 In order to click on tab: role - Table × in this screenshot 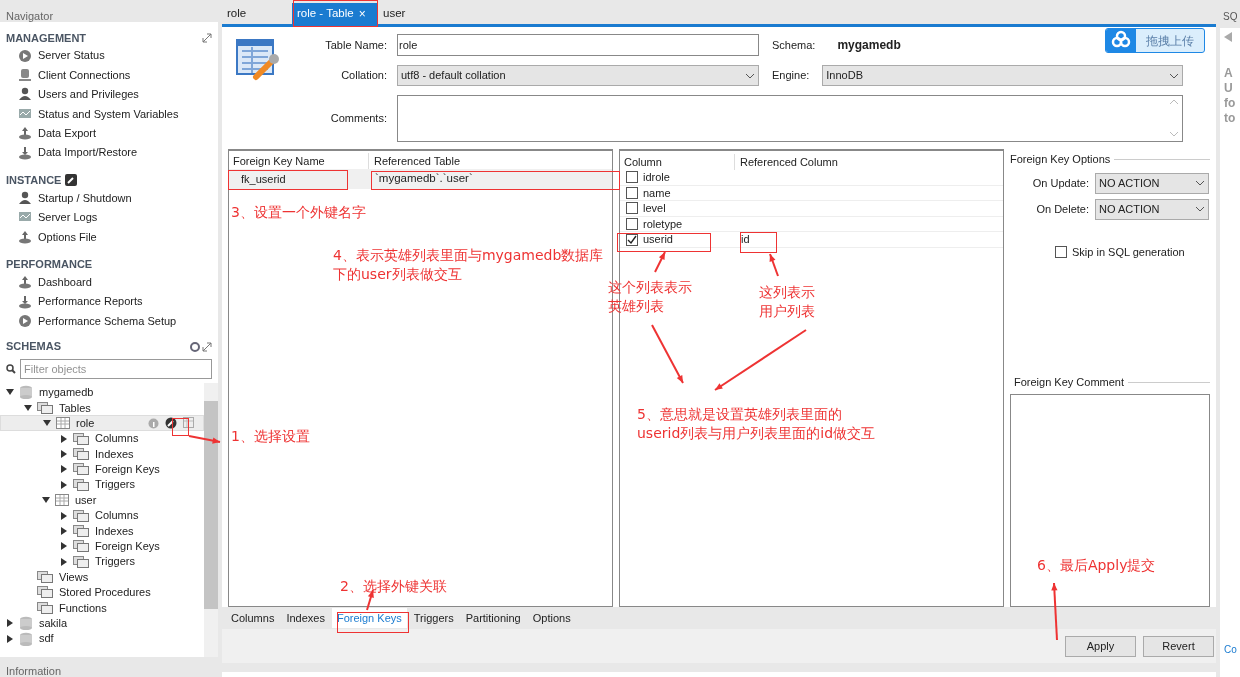, I will do `click(335, 13)`.